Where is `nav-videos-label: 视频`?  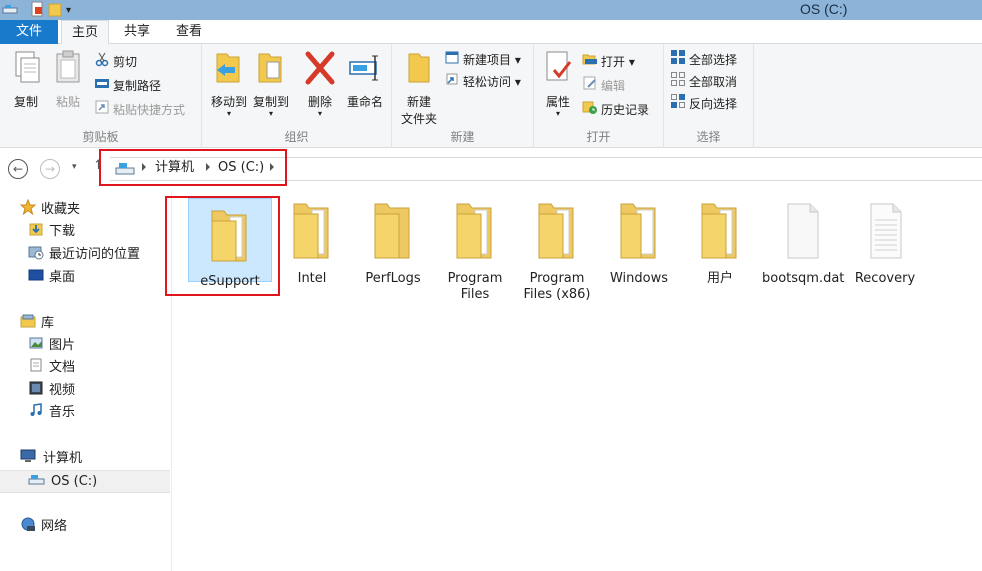 nav-videos-label: 视频 is located at coordinates (62, 390).